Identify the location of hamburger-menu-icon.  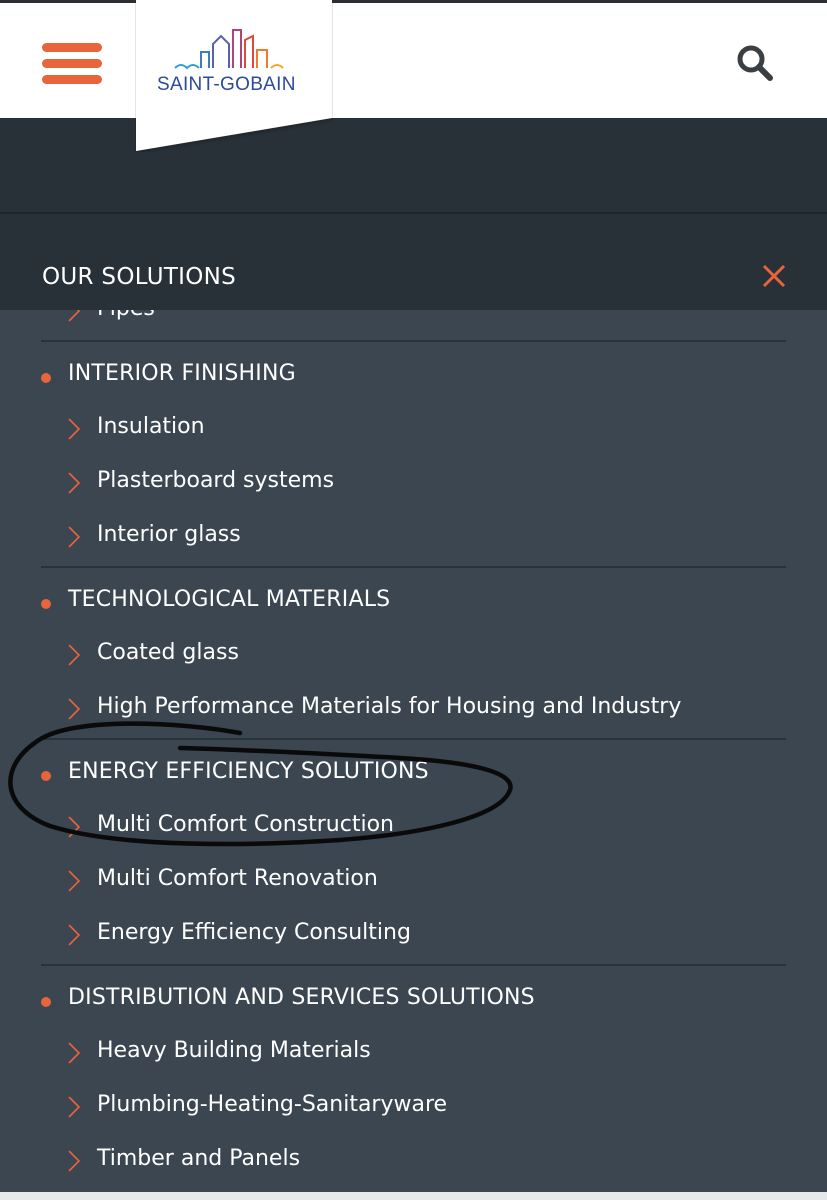
(73, 63).